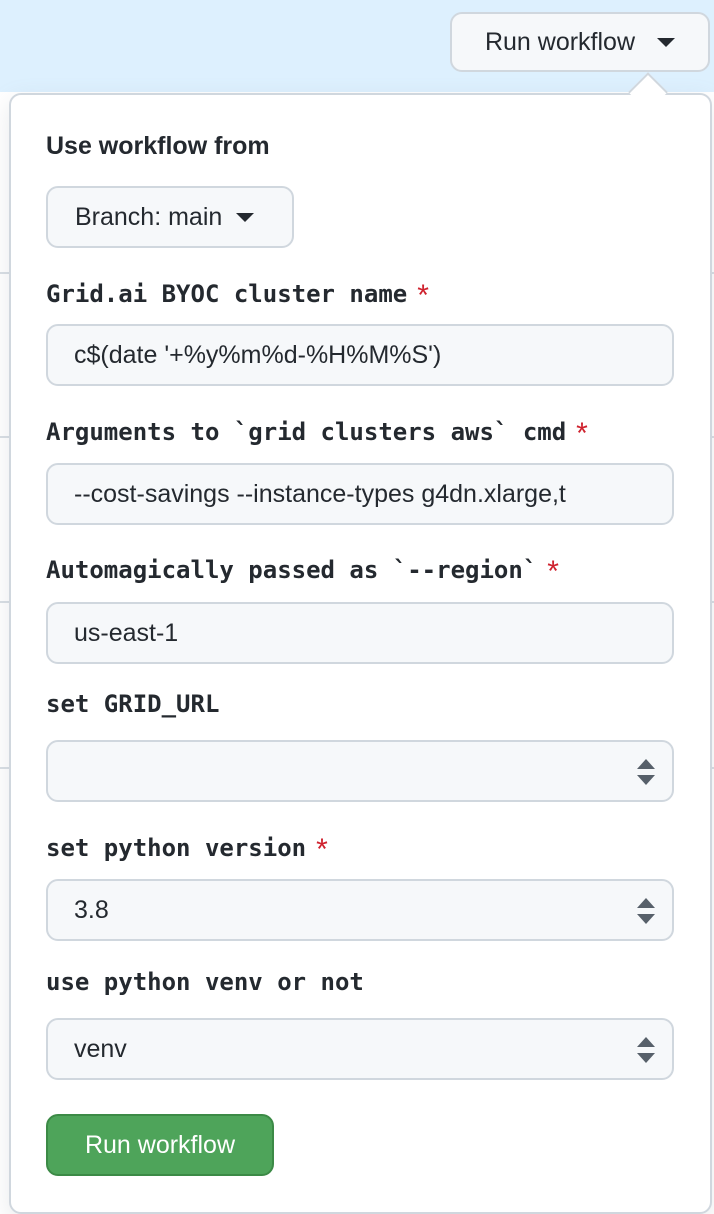 This screenshot has height=1214, width=714. I want to click on python-version-select: 3.8, so click(360, 910).